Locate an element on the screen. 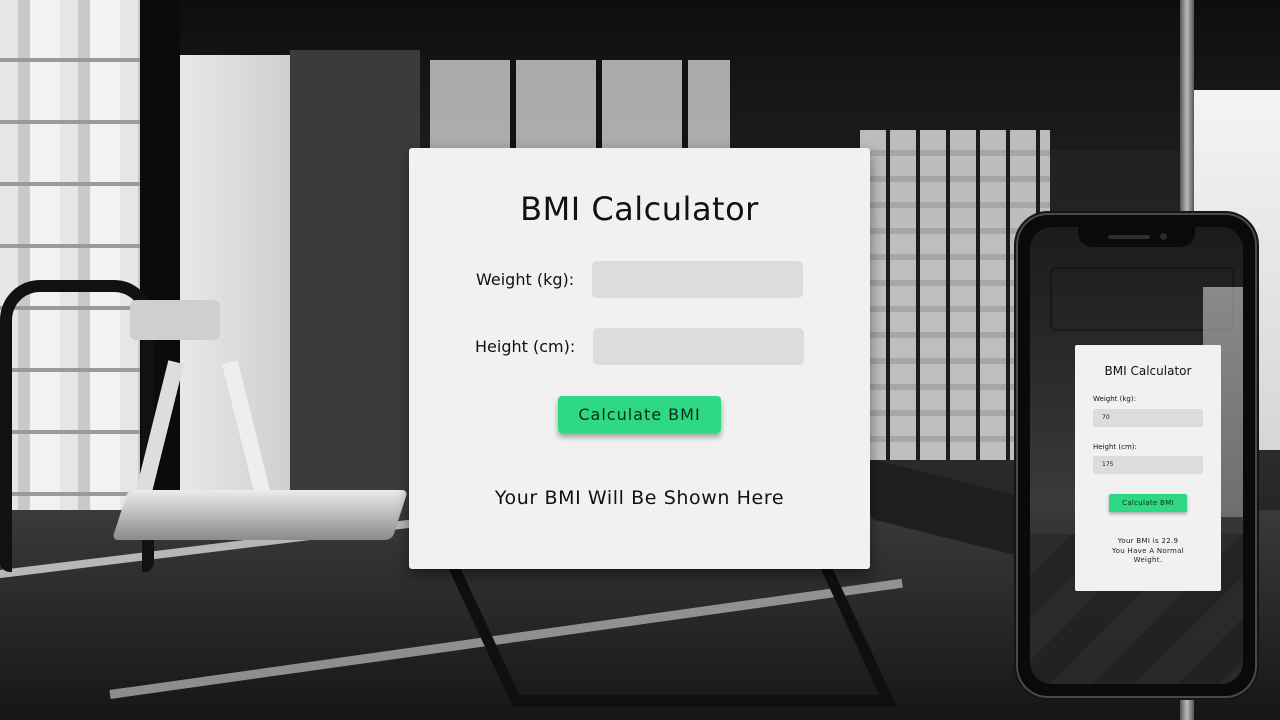 The image size is (1280, 720). phone-height-input: 175 is located at coordinates (1148, 465).